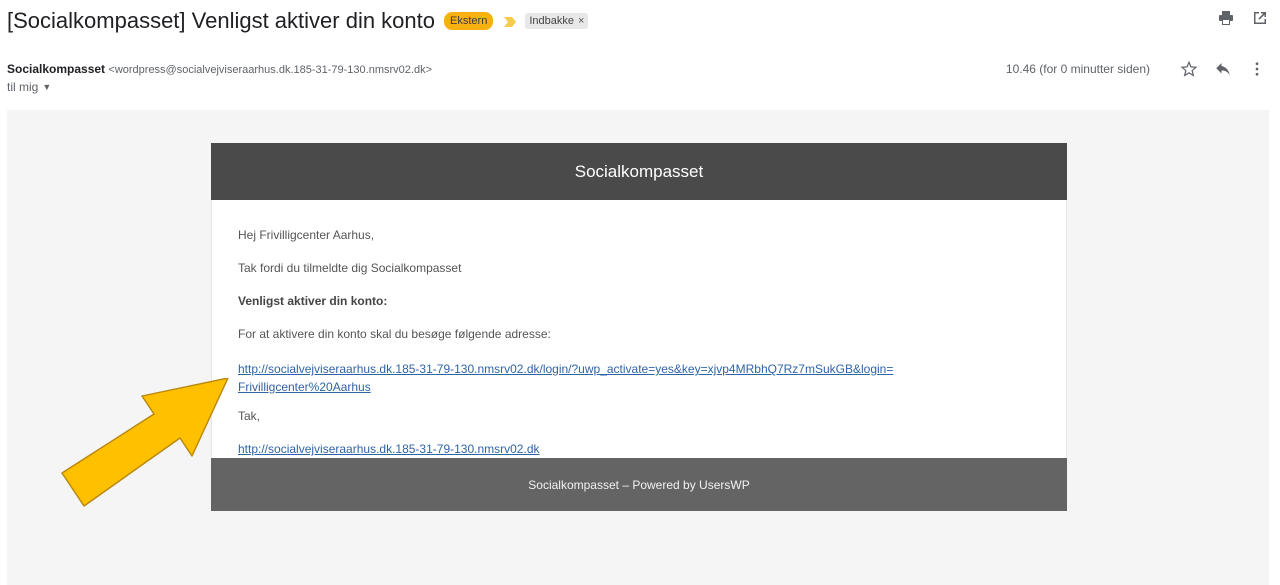 This screenshot has height=585, width=1280. I want to click on email-card-footer: Socialkompasset – Powered by UsersWP, so click(639, 484).